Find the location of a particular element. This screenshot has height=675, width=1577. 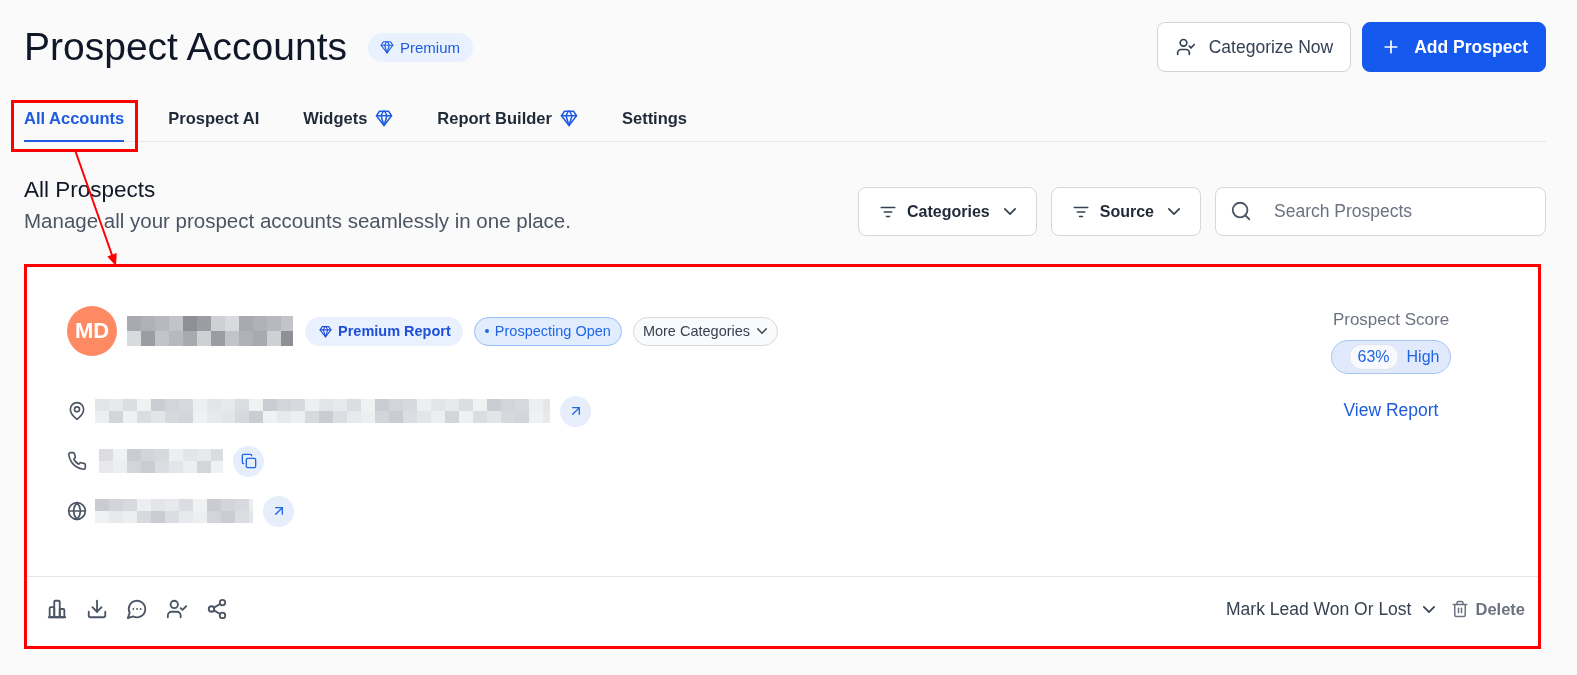

avatar-initials: MD is located at coordinates (92, 331).